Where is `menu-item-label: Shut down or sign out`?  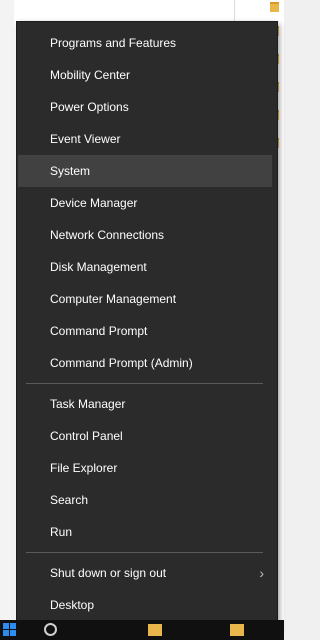
menu-item-label: Shut down or sign out is located at coordinates (108, 573).